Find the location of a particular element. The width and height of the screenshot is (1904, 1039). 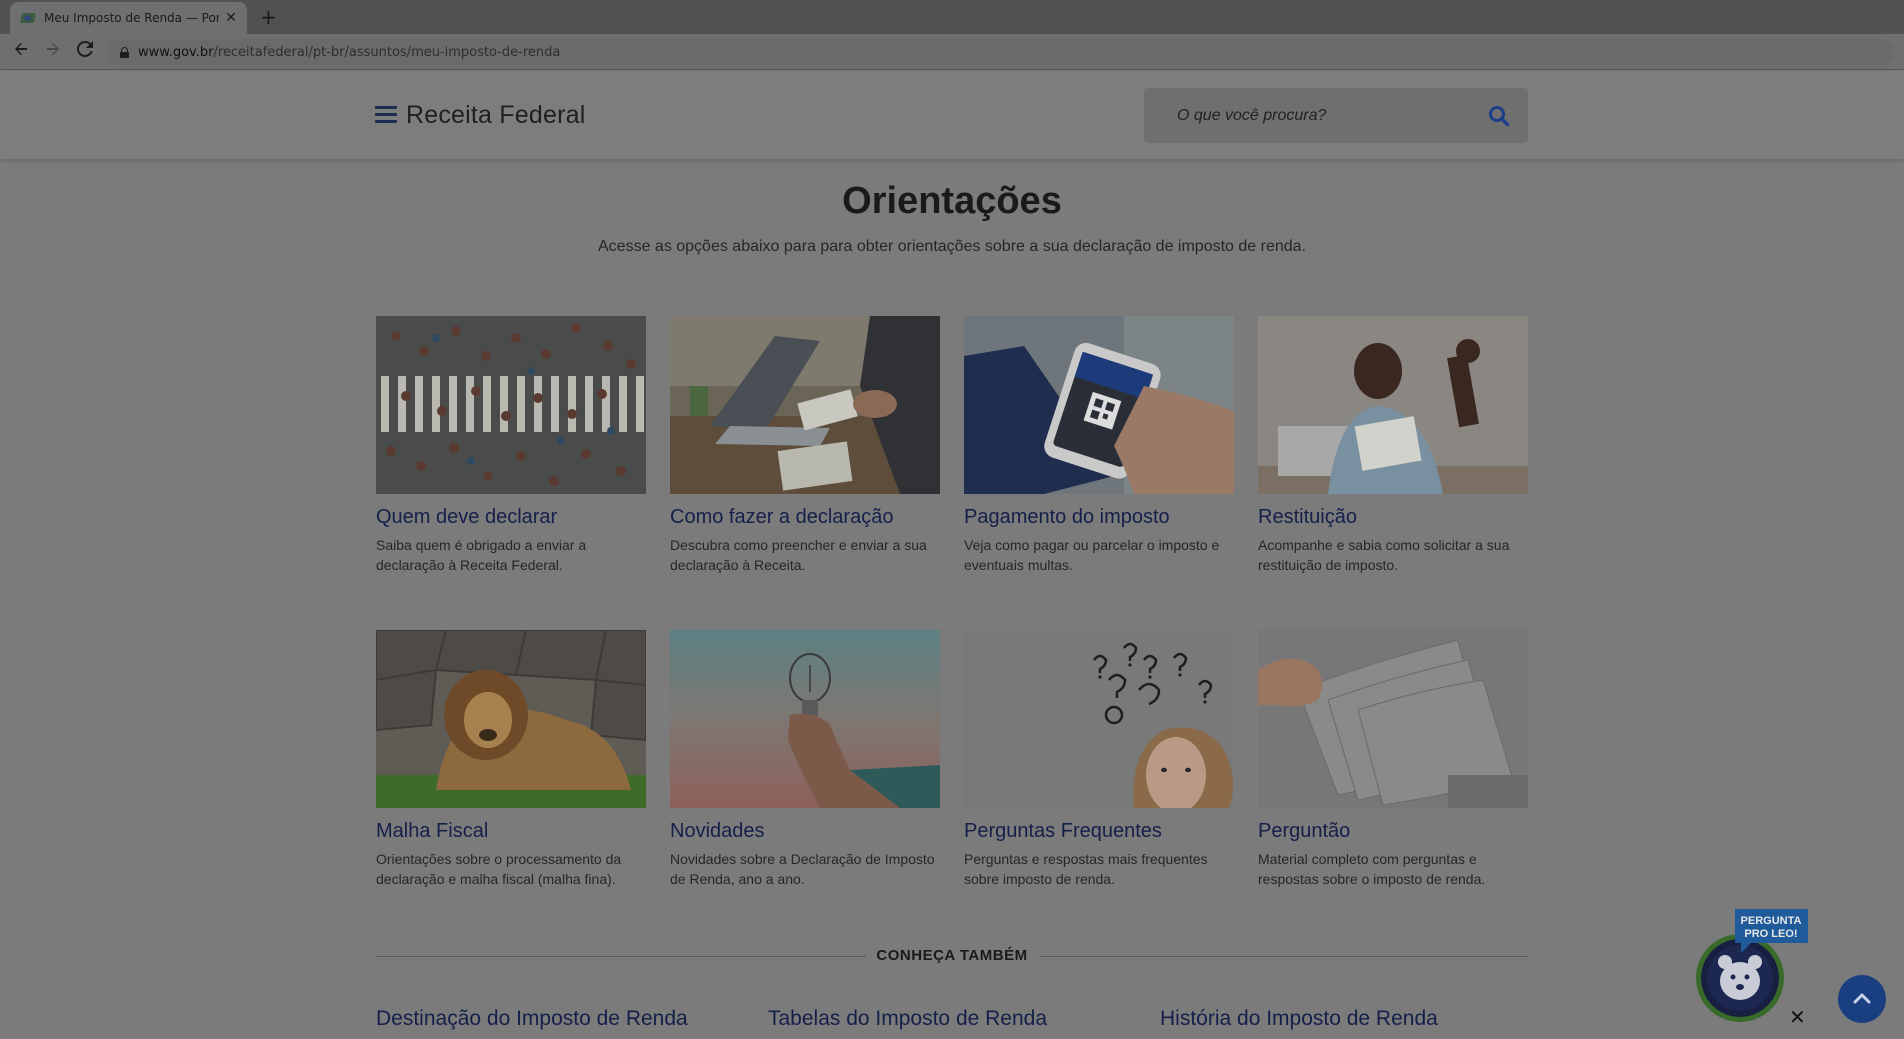

site-brand: Receita Federal is located at coordinates (495, 115).